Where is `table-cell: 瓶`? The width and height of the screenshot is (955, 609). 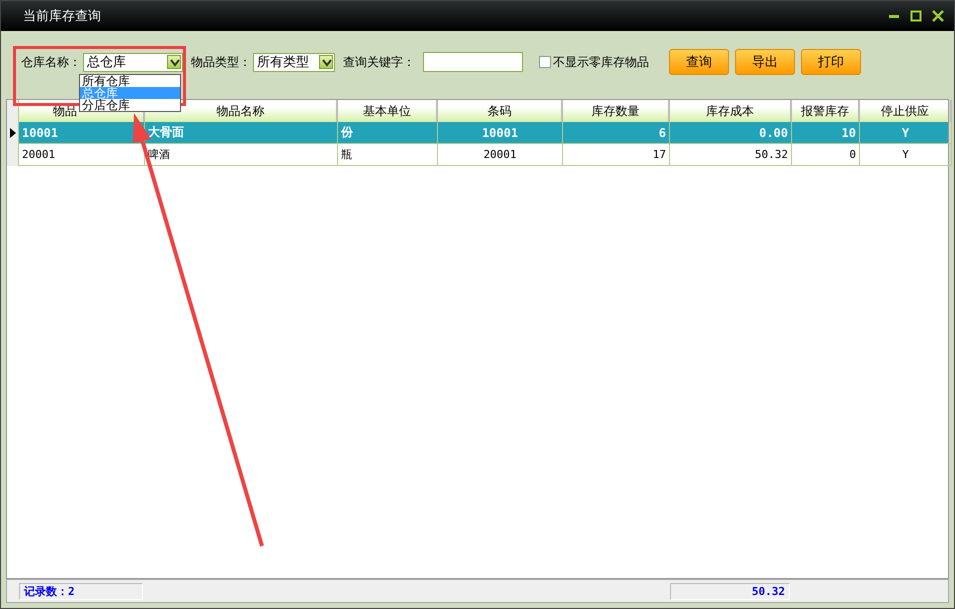 table-cell: 瓶 is located at coordinates (388, 155).